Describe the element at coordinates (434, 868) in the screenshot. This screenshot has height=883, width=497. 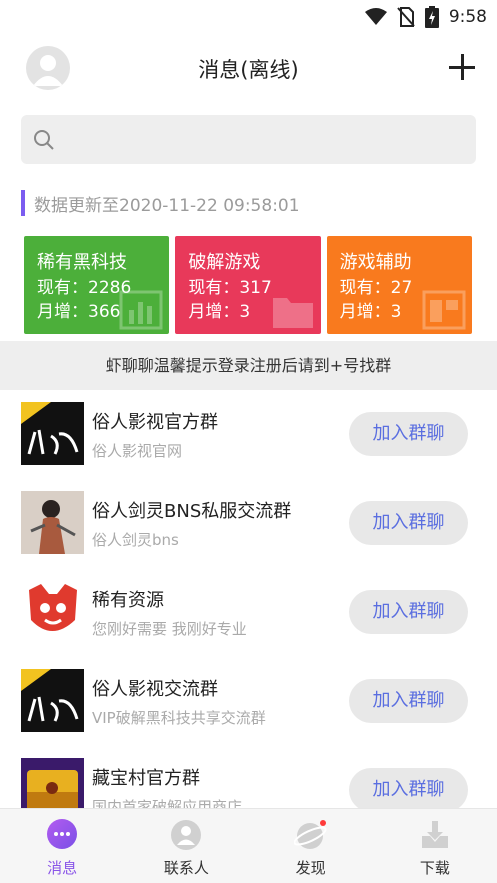
I see `tab-label: 下载` at that location.